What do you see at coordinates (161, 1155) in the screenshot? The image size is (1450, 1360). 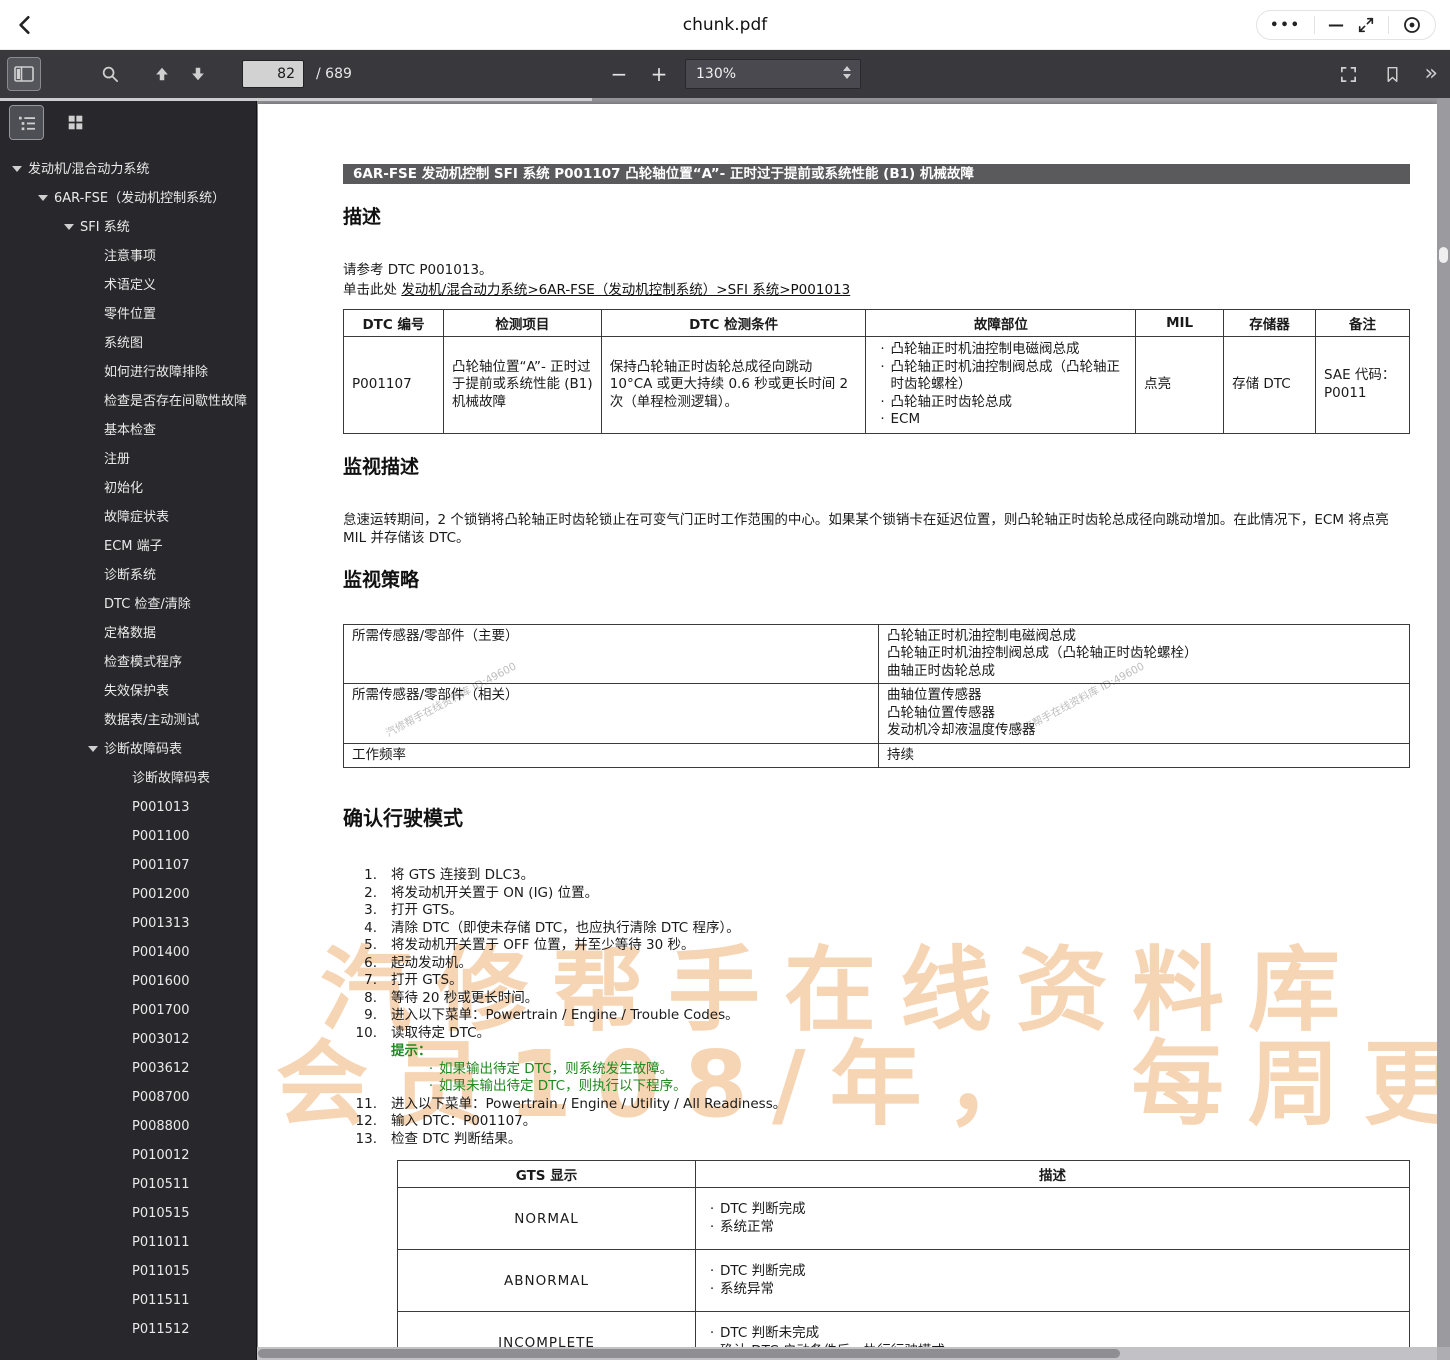 I see `outline-item-label: P010012` at bounding box center [161, 1155].